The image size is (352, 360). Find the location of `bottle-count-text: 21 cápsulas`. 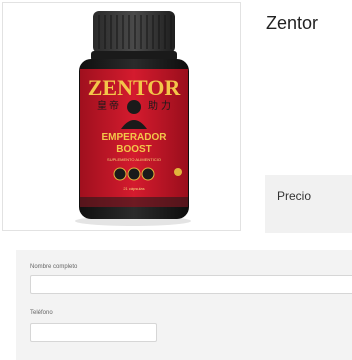

bottle-count-text: 21 cápsulas is located at coordinates (133, 188).